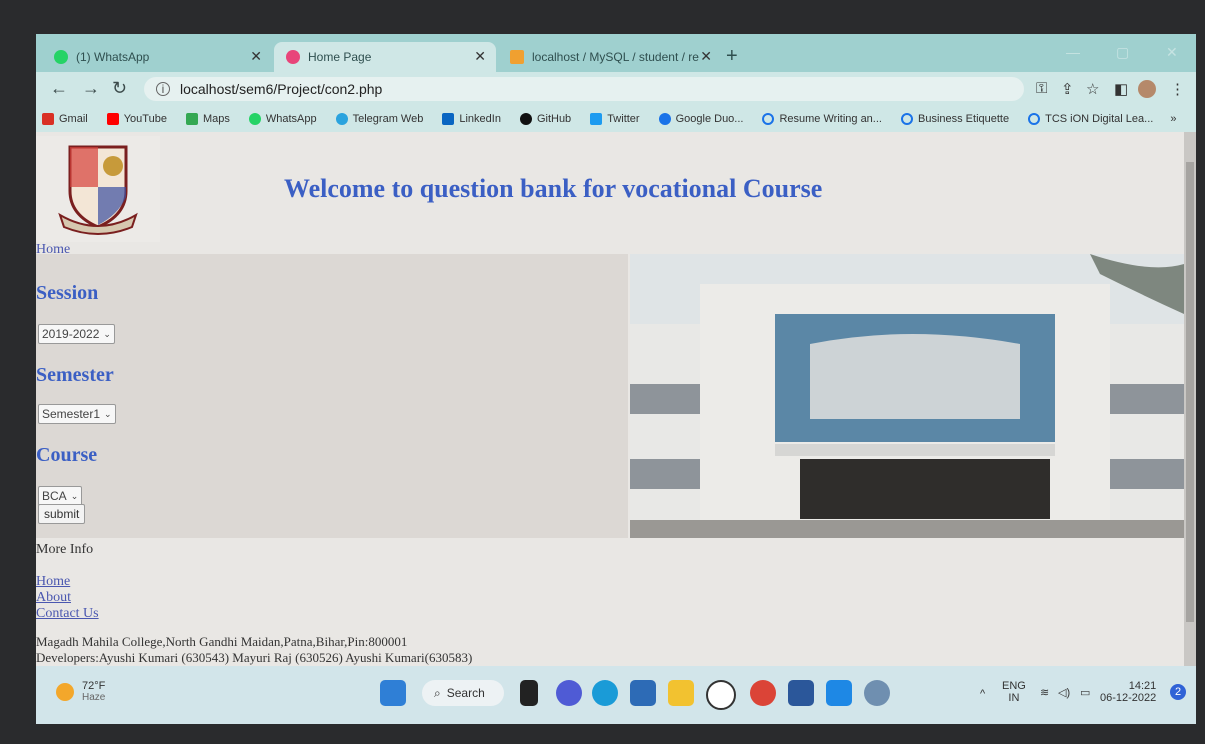  What do you see at coordinates (1147, 89) in the screenshot?
I see `avatar` at bounding box center [1147, 89].